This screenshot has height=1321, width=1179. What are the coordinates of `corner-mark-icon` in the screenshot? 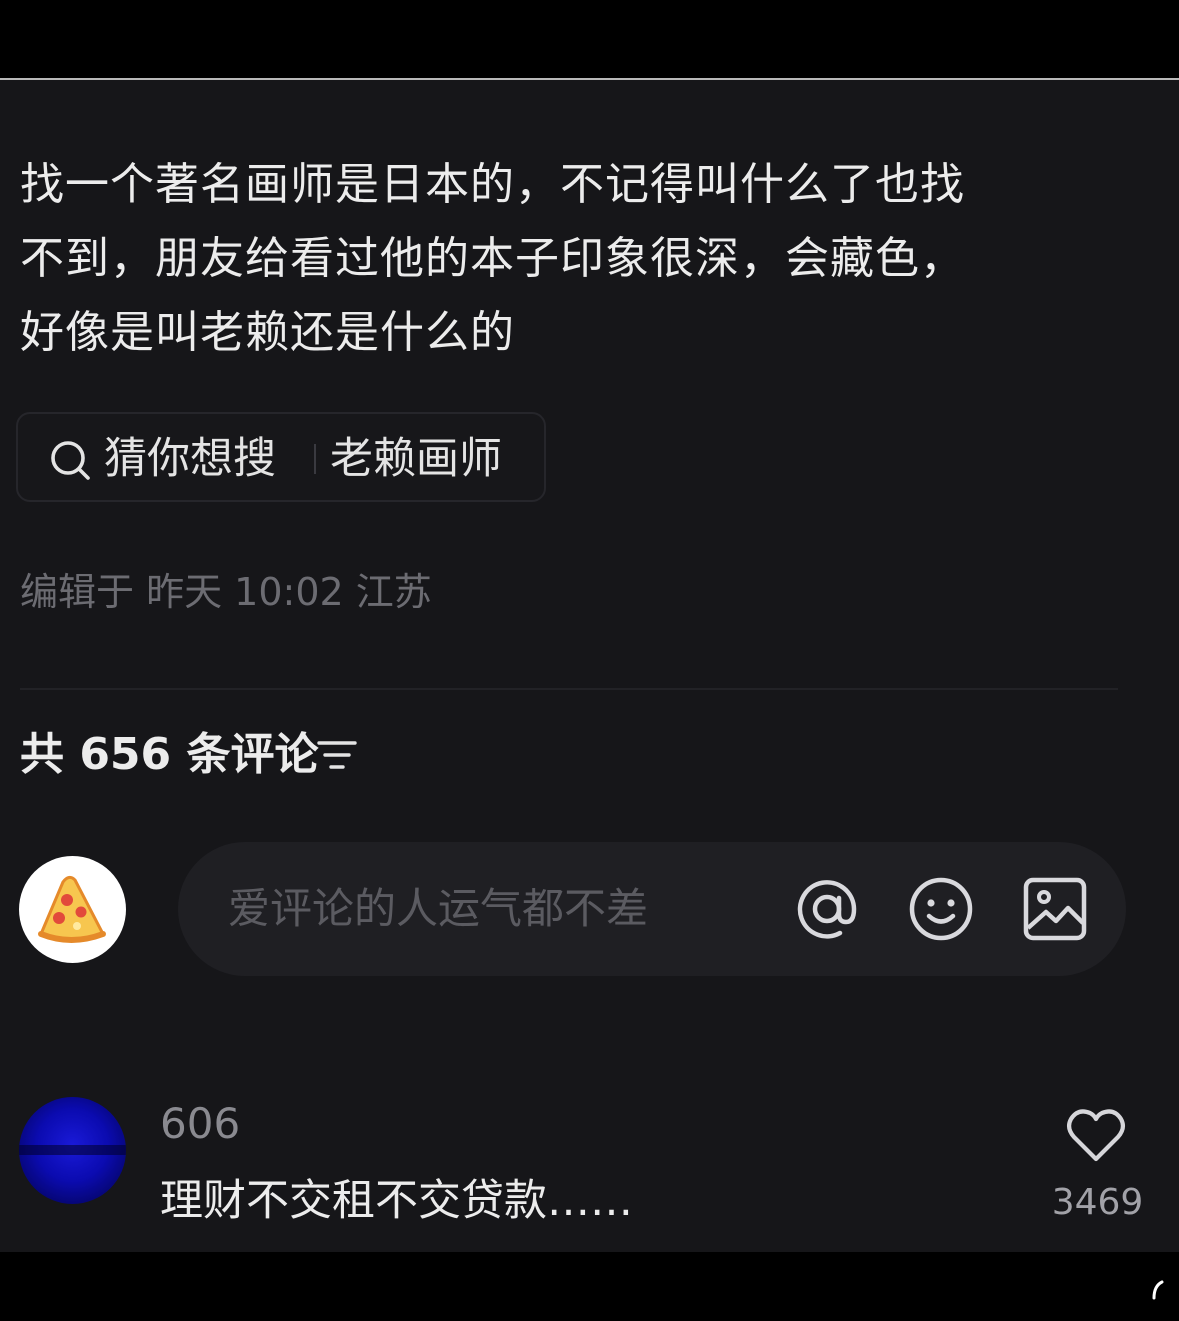 It's located at (1158, 1290).